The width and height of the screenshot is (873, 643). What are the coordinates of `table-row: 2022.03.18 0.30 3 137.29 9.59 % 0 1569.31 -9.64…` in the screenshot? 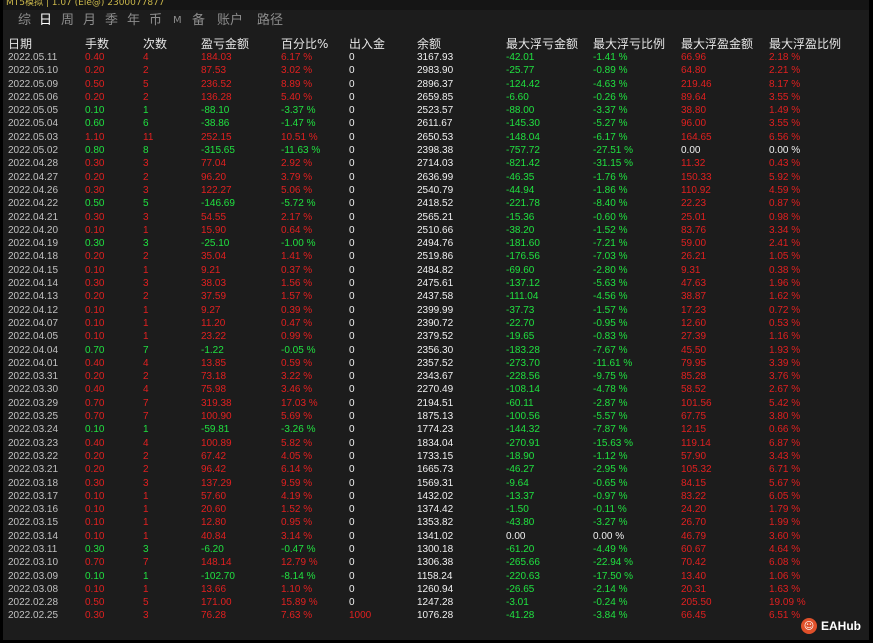 It's located at (436, 483).